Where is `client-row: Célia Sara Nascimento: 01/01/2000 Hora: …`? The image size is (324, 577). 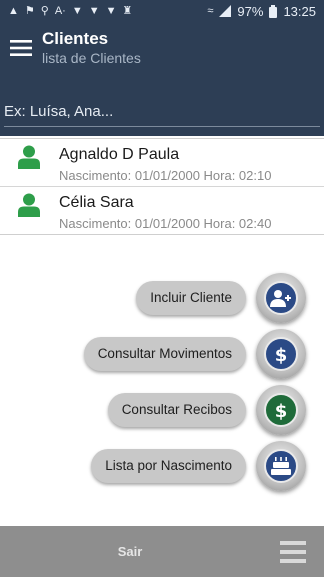
client-row: Célia Sara Nascimento: 01/01/2000 Hora: … is located at coordinates (162, 210).